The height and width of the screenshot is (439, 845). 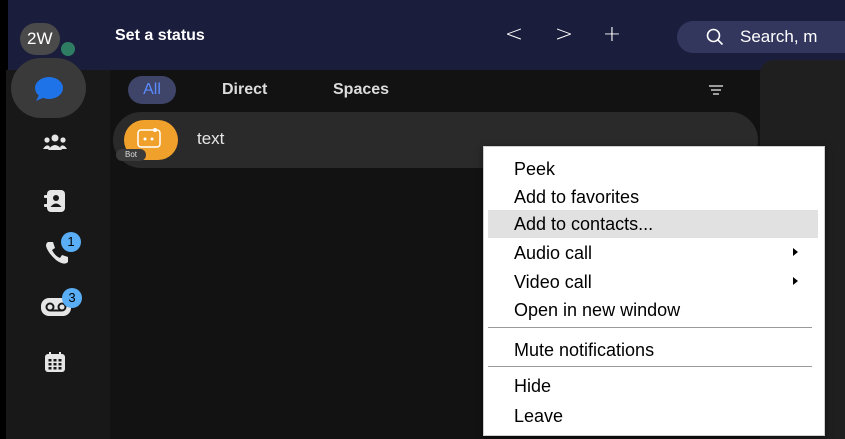 I want to click on menu-item-video-call: Video call, so click(x=553, y=282).